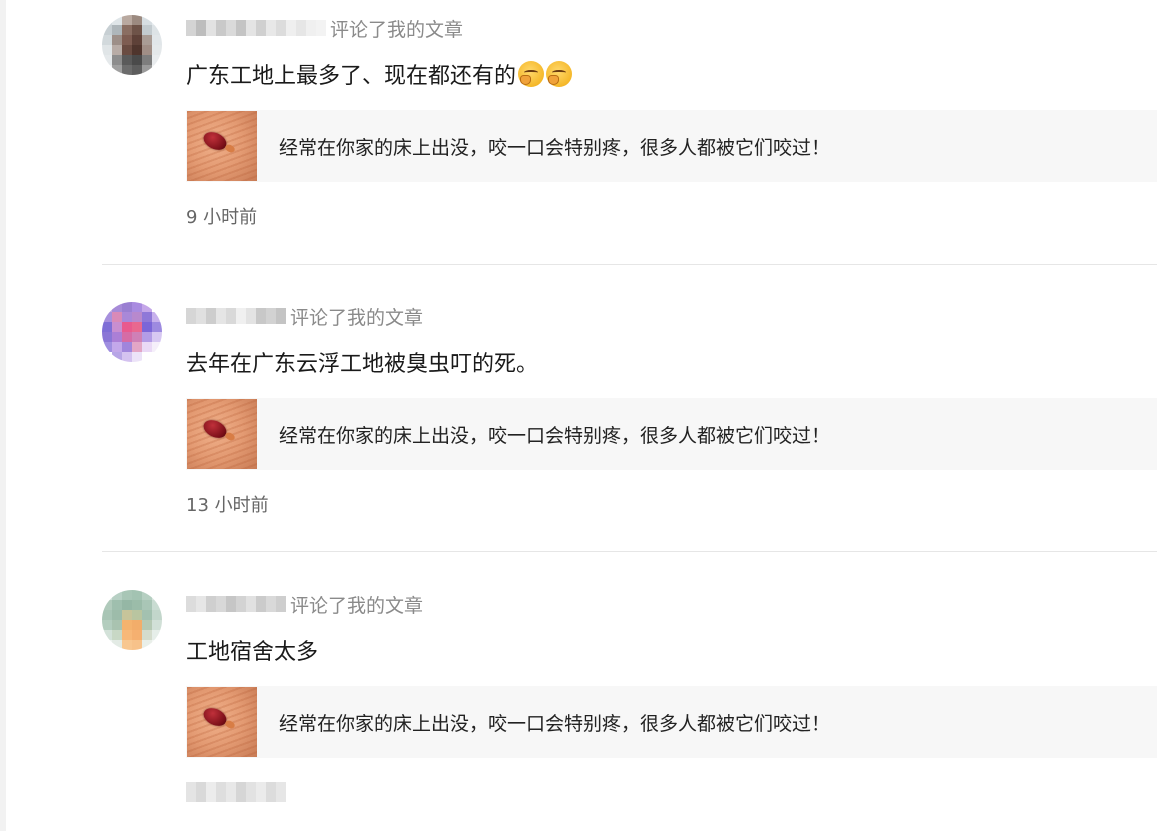  What do you see at coordinates (227, 505) in the screenshot?
I see `comment-timestamp: 13 小时前` at bounding box center [227, 505].